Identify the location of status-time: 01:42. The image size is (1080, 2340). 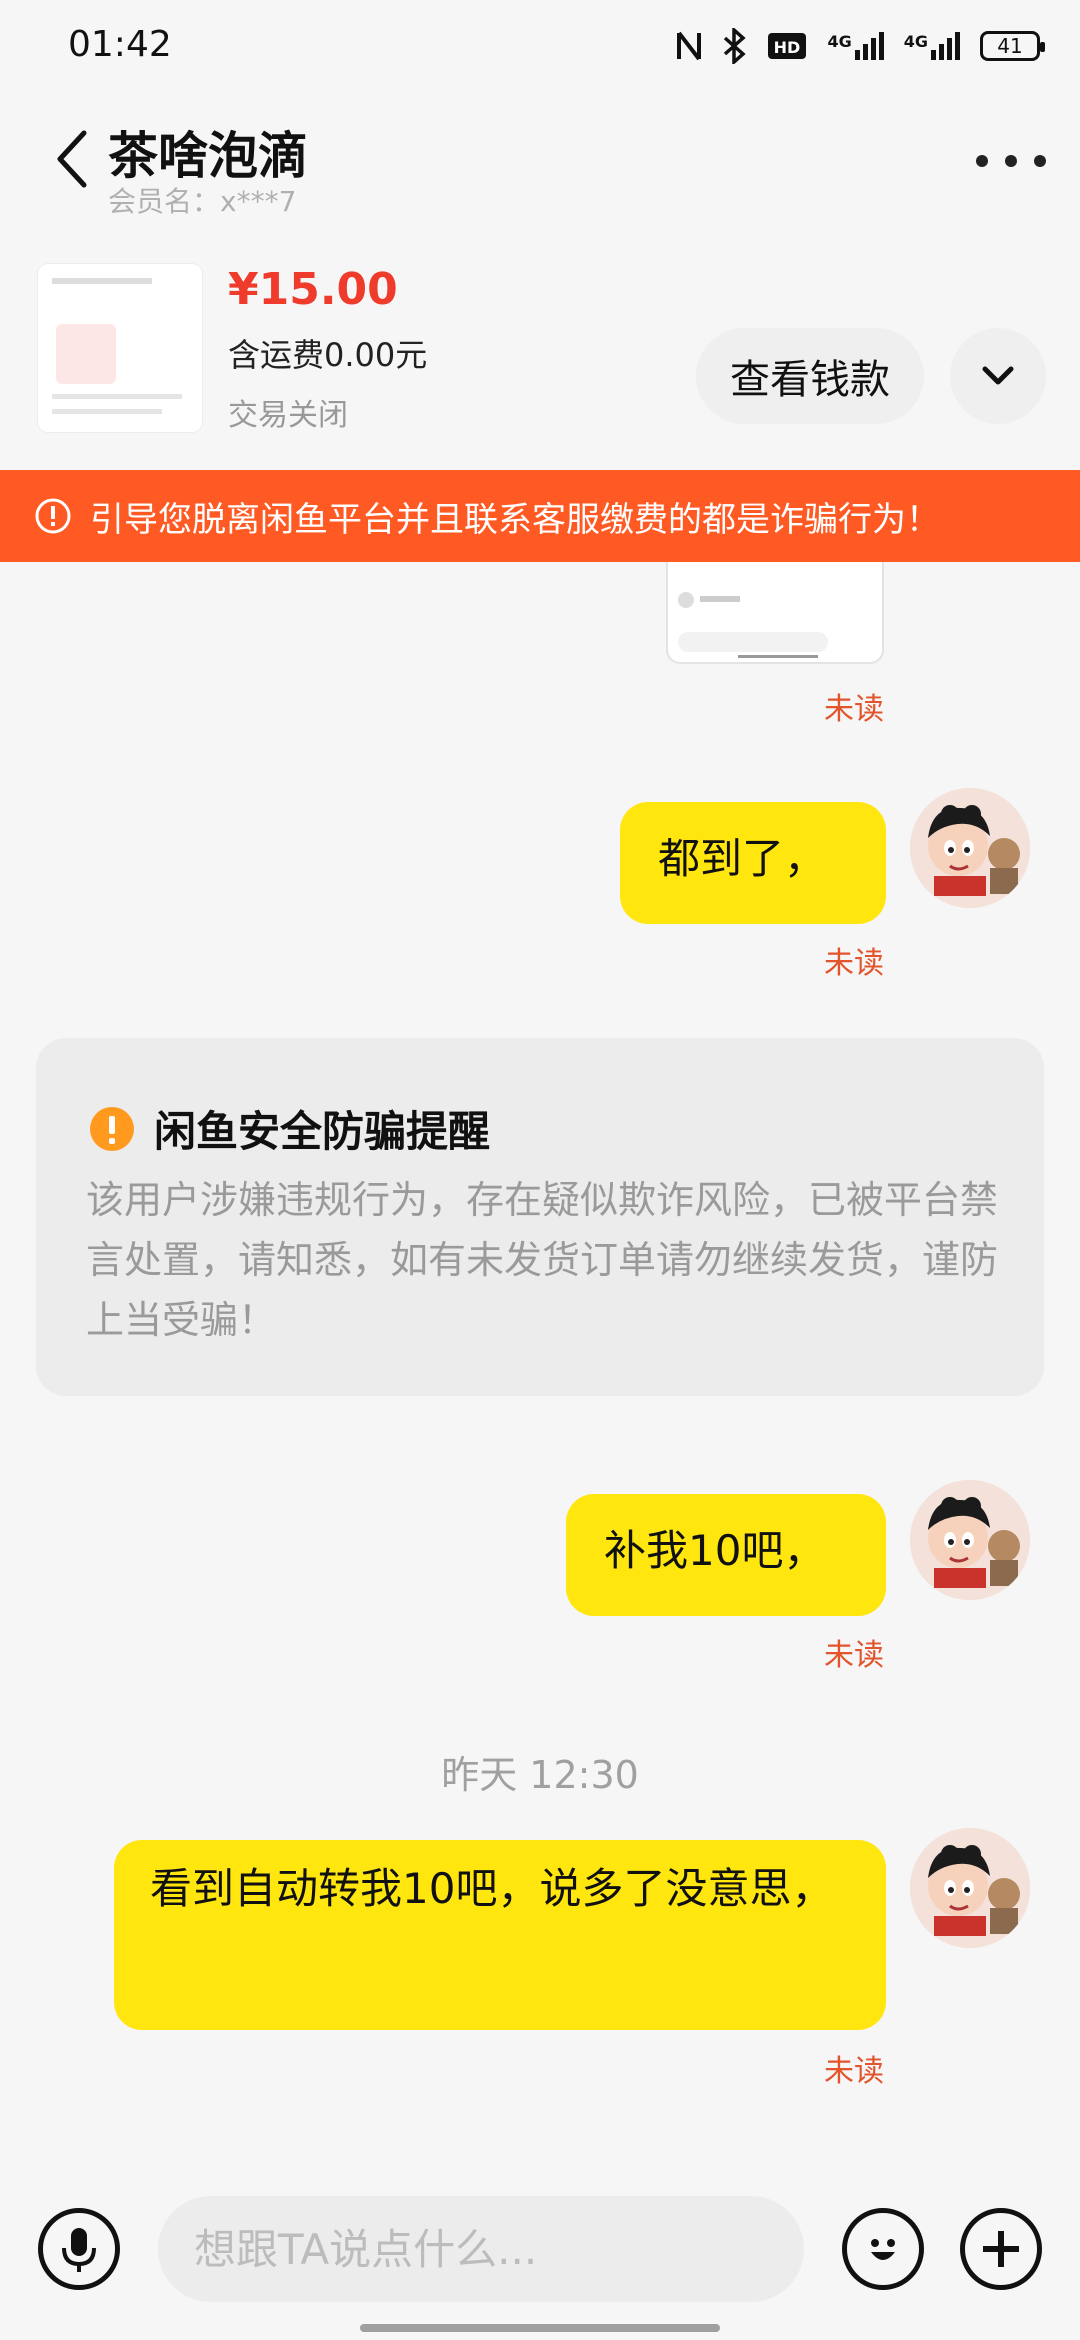
(120, 44).